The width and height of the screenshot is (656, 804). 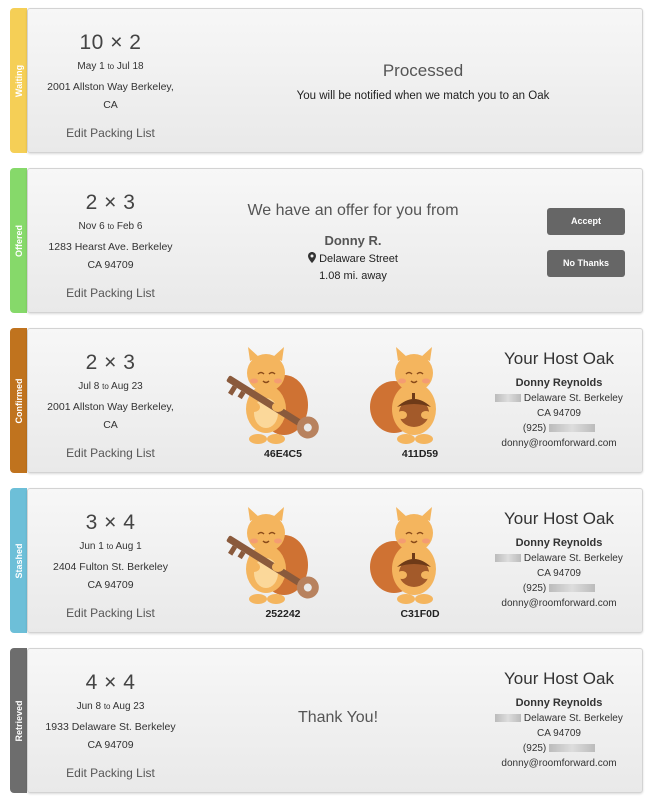 I want to click on offer-distance: 1.08 mi. away, so click(x=353, y=276).